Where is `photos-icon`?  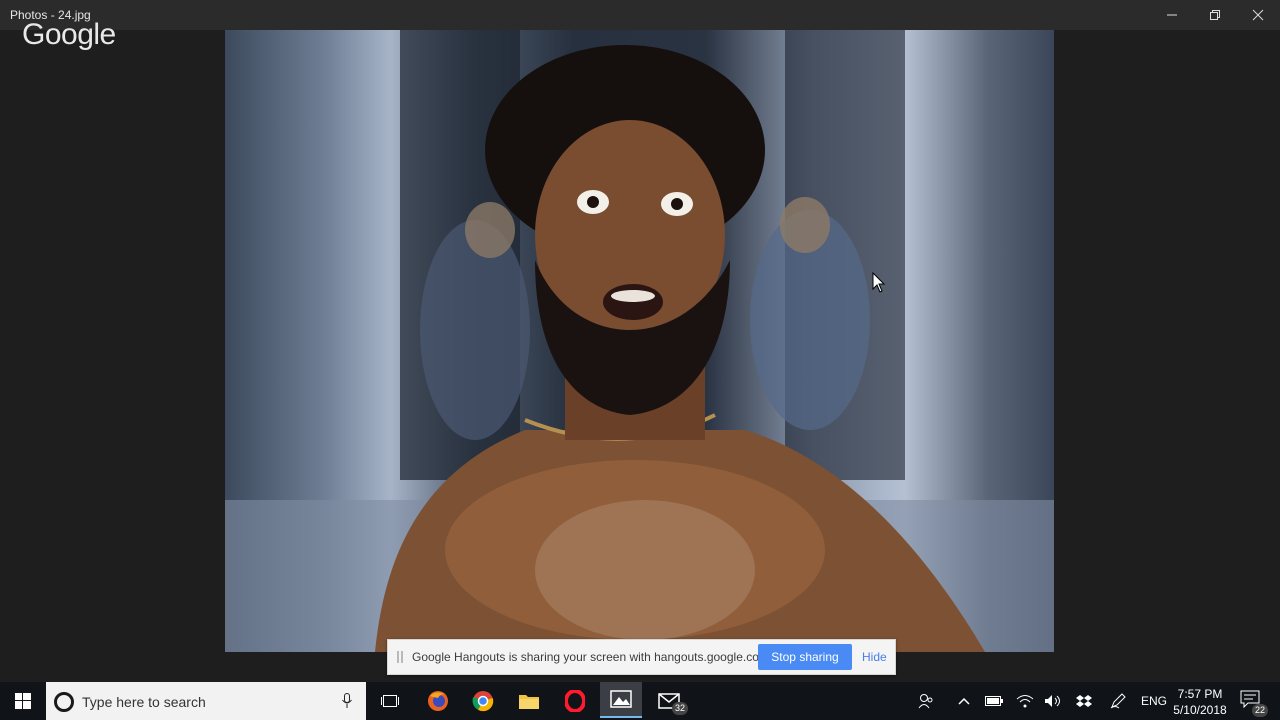 photos-icon is located at coordinates (621, 700).